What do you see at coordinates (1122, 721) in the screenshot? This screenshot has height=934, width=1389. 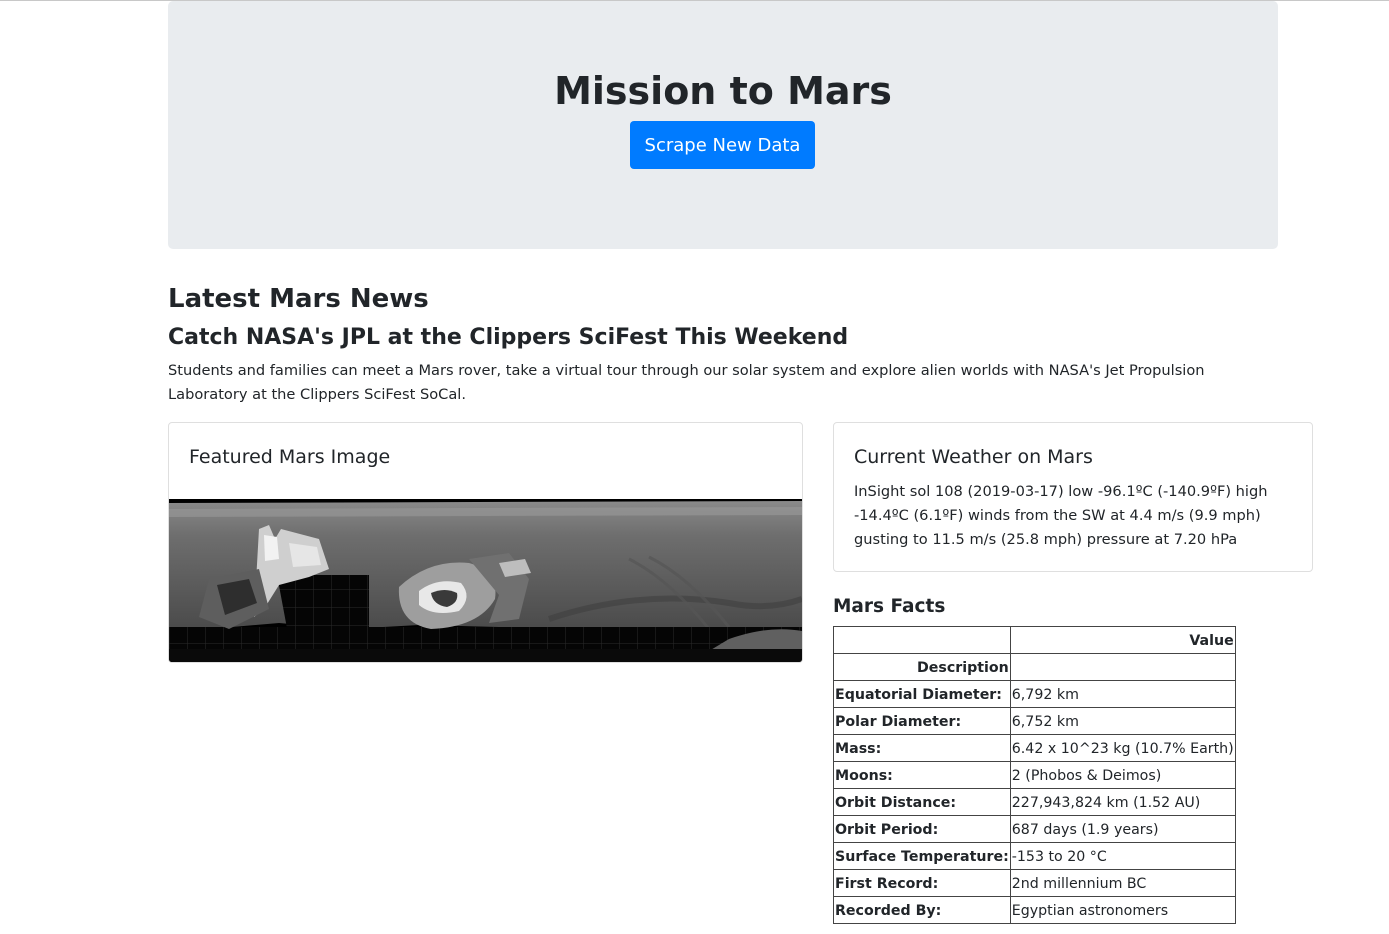 I see `fact-value: 6,752 km` at bounding box center [1122, 721].